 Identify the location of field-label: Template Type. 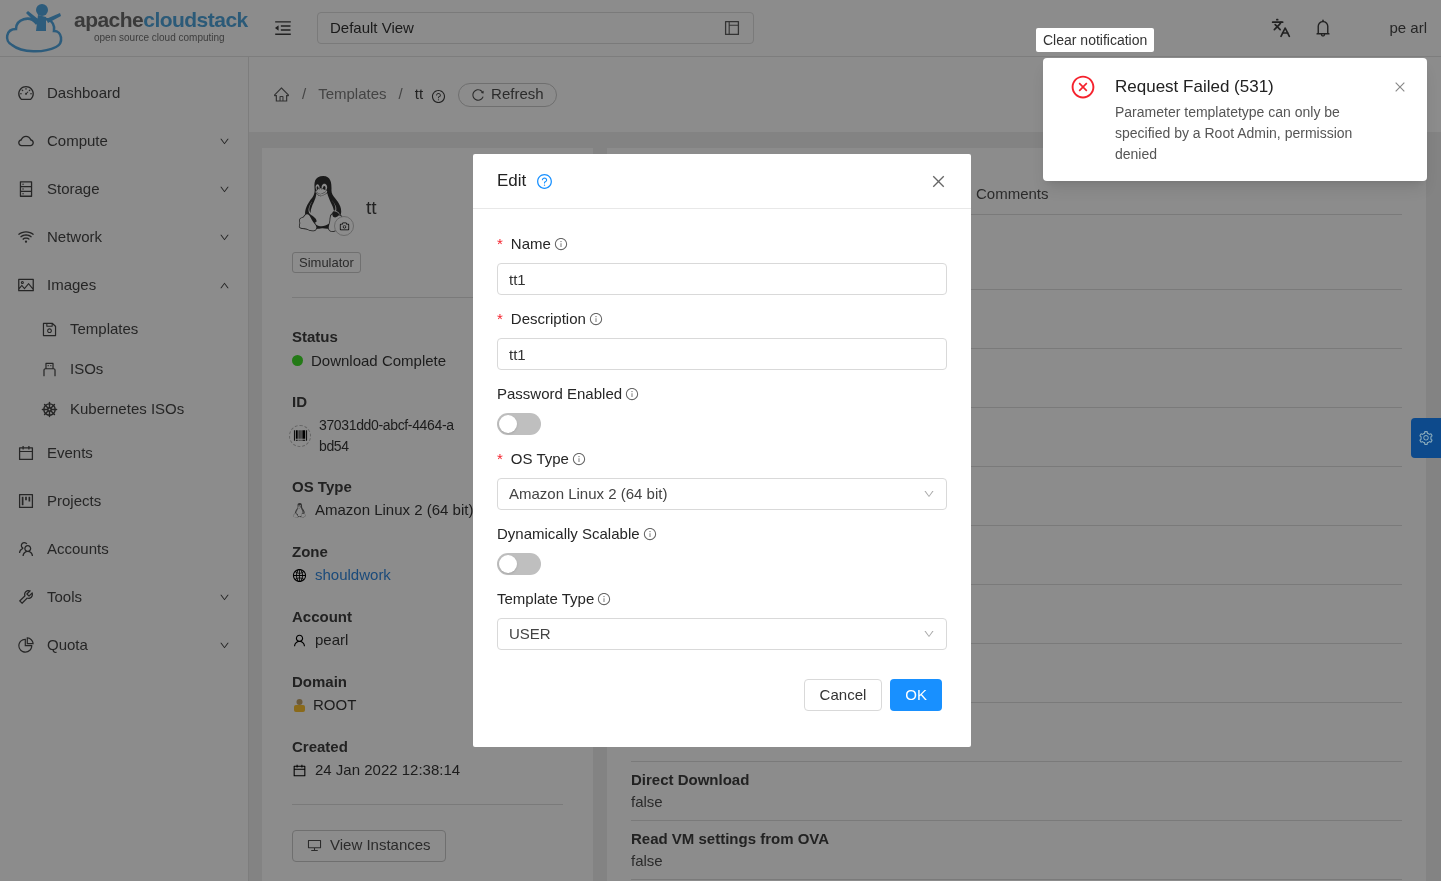
(546, 598).